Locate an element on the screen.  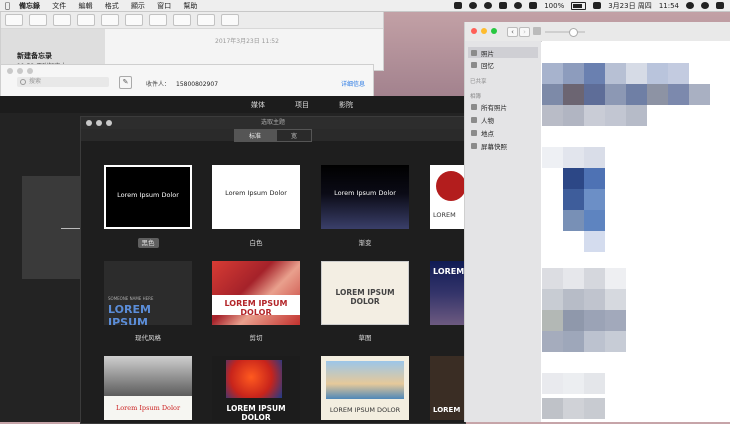
back-chevron-icon: ‹ is located at coordinates (512, 32).